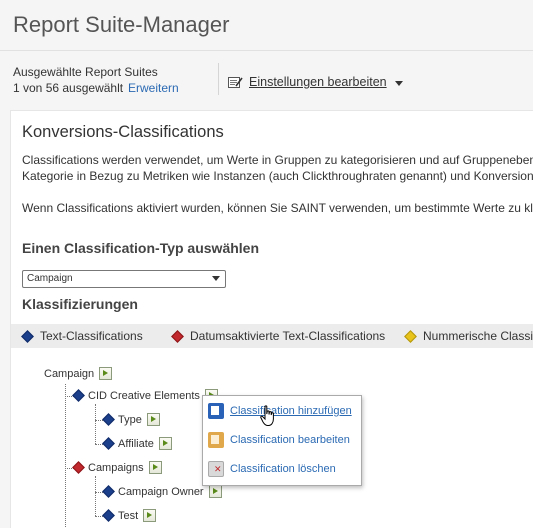  I want to click on menu-item-label: Classification löschen, so click(283, 469).